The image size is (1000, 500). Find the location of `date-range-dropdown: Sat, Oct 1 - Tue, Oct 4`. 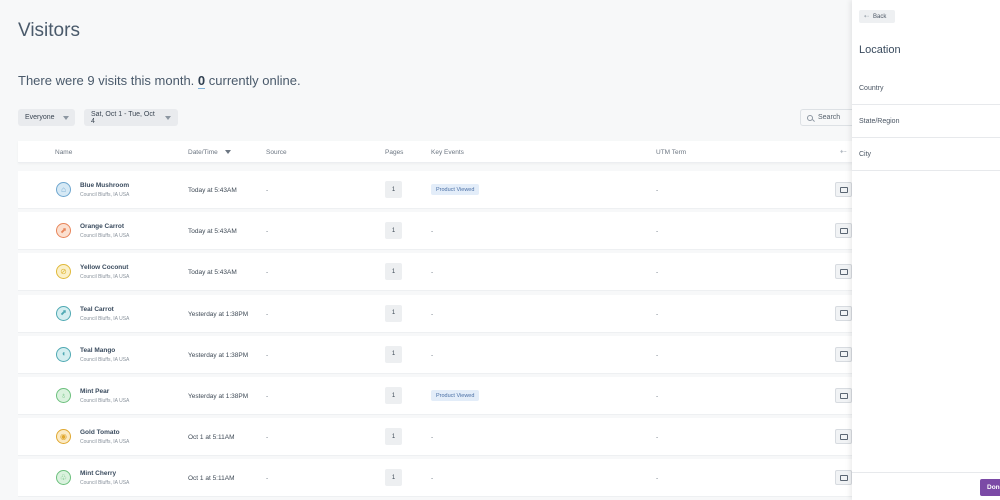

date-range-dropdown: Sat, Oct 1 - Tue, Oct 4 is located at coordinates (131, 117).